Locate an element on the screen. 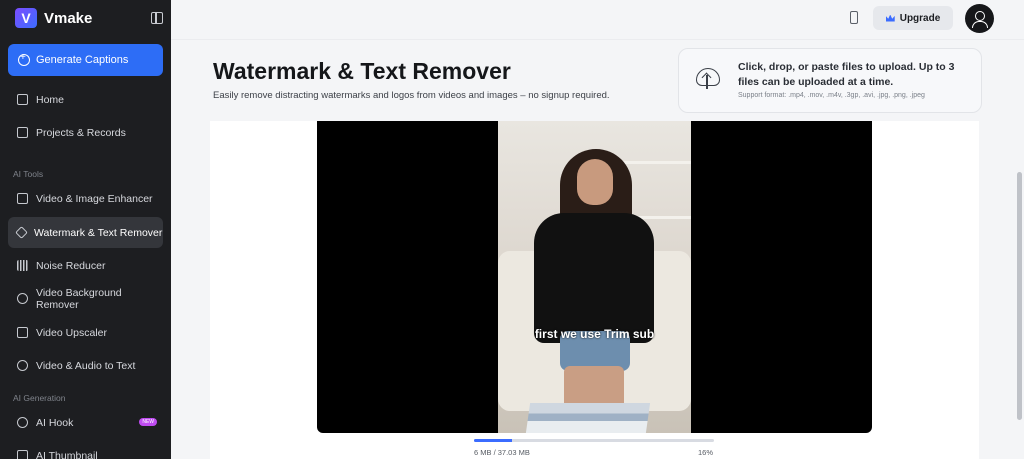  sidebar-item-upscaler: Video Upscaler is located at coordinates (85, 332).